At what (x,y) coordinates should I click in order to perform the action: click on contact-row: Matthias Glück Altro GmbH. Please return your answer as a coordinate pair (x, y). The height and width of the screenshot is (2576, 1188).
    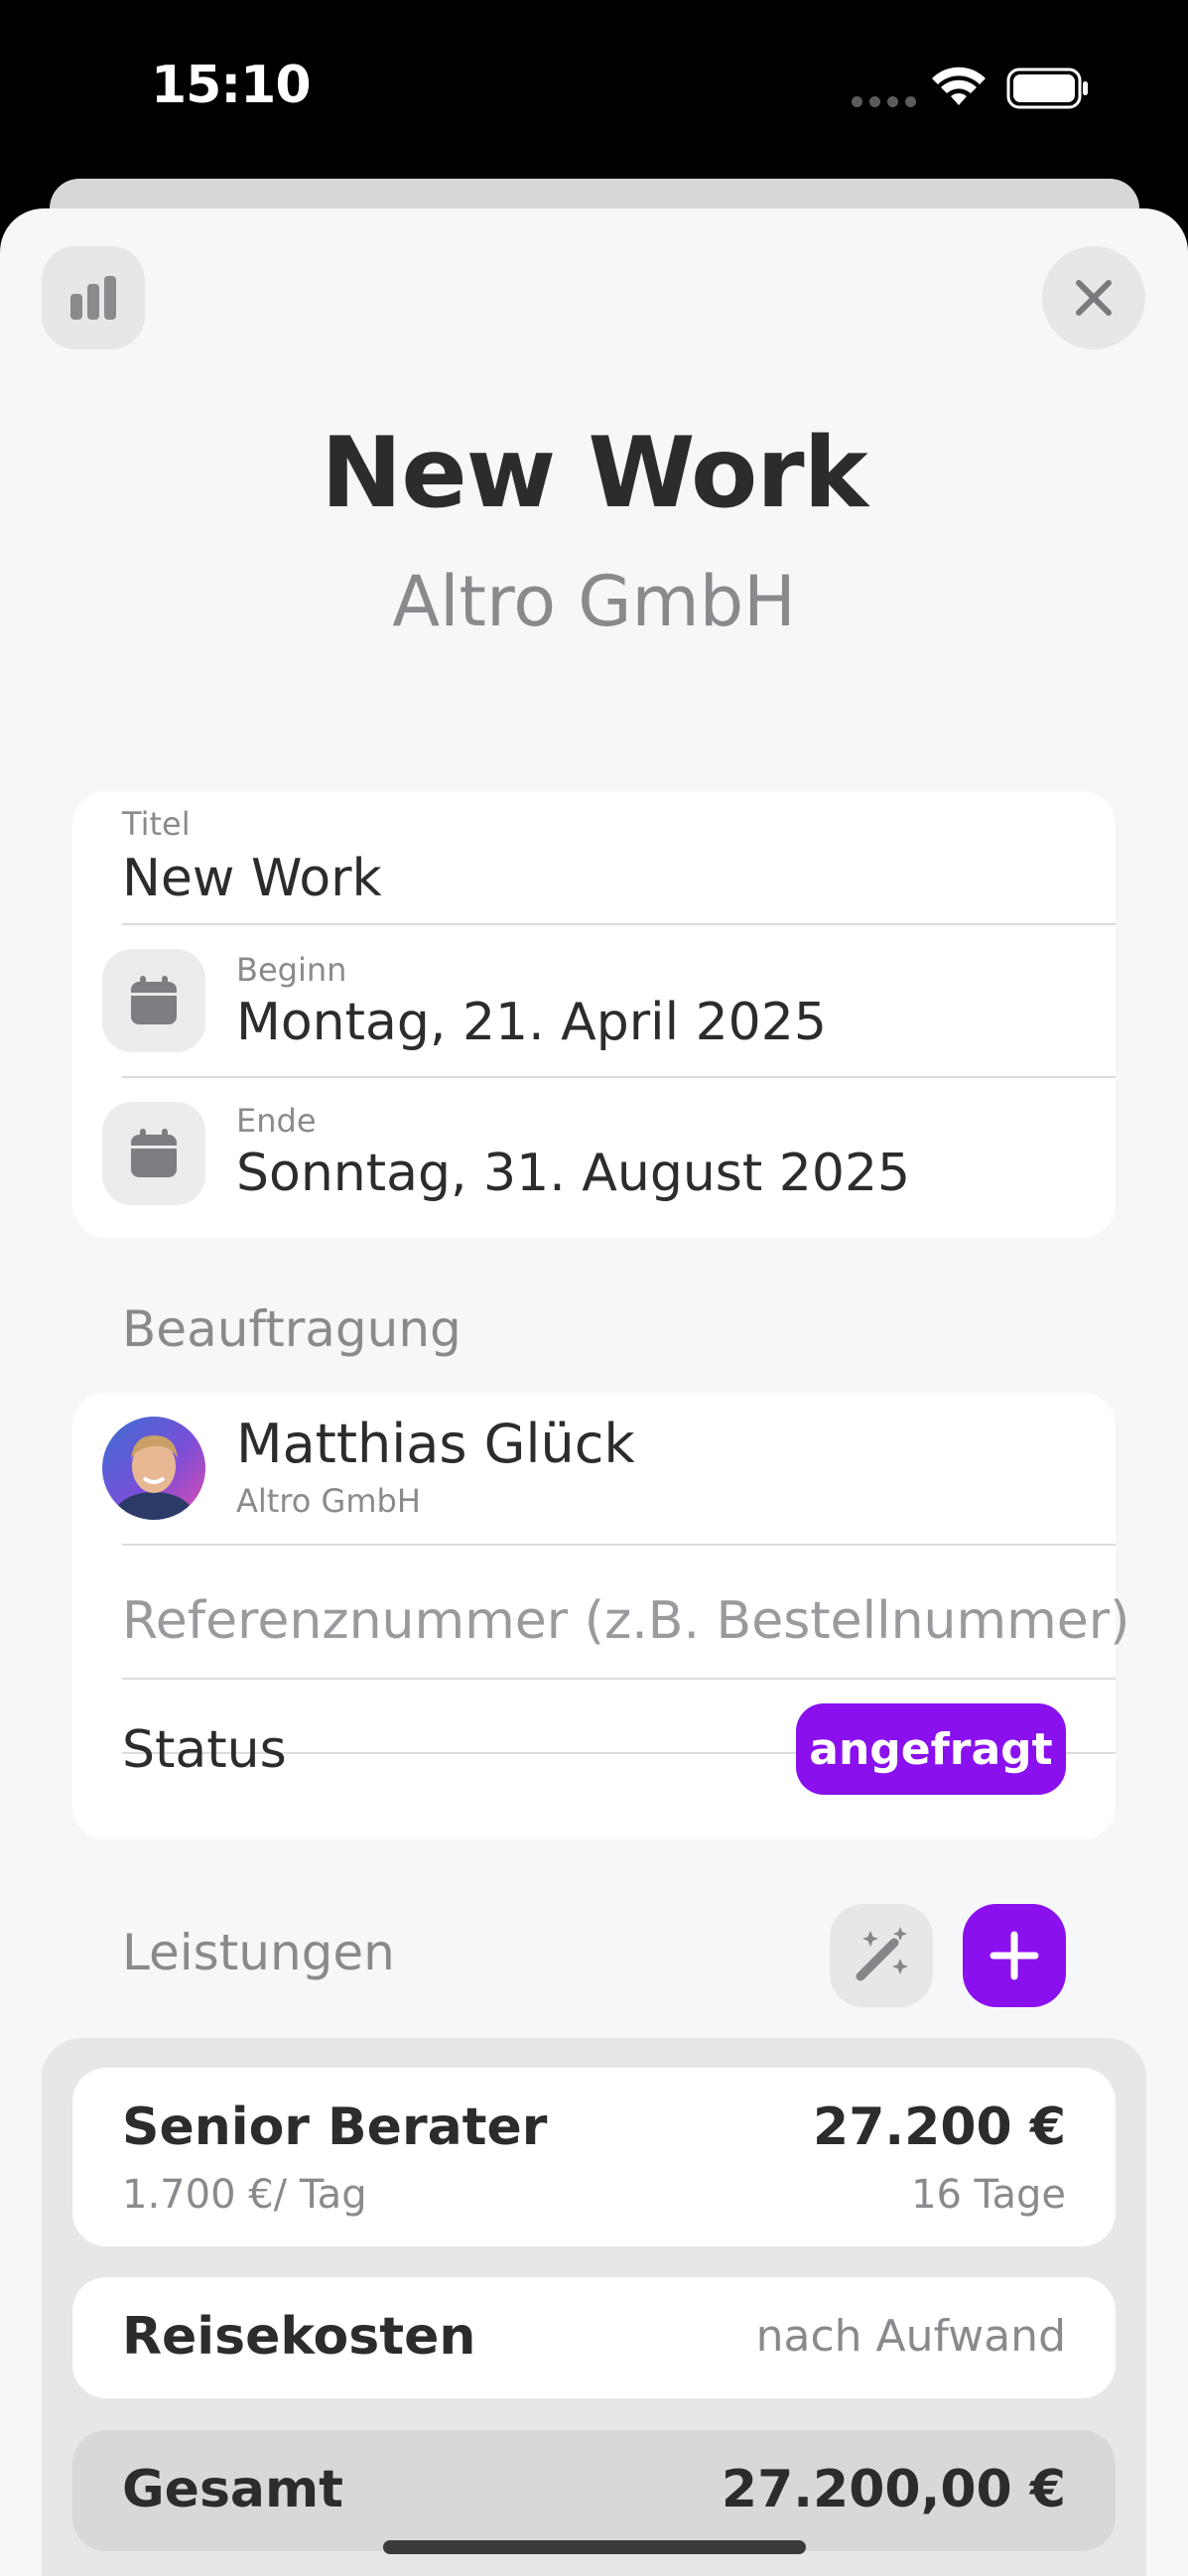
    Looking at the image, I should click on (594, 1469).